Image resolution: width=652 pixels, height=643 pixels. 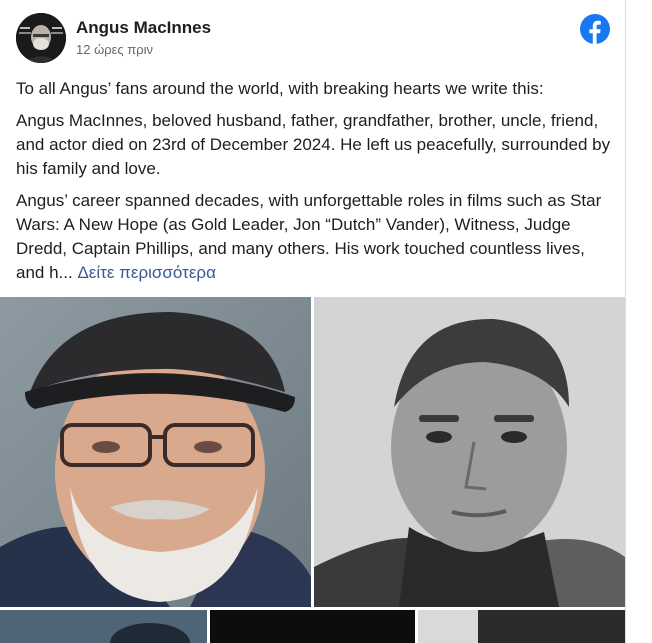 I want to click on facebook-icon, so click(x=595, y=29).